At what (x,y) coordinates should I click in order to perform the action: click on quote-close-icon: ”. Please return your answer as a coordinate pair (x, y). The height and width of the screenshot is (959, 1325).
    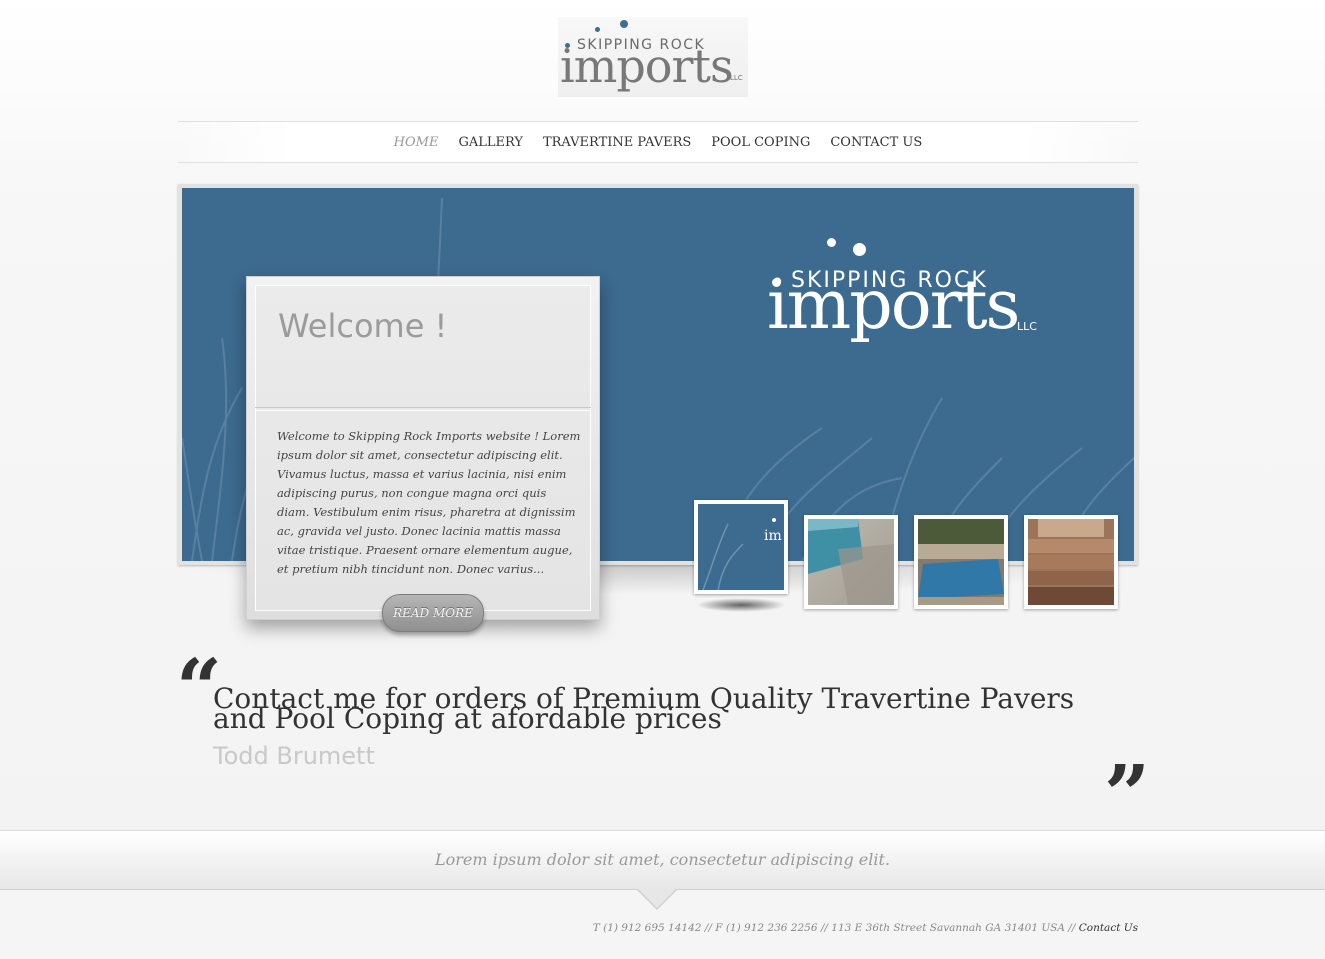
    Looking at the image, I should click on (1127, 794).